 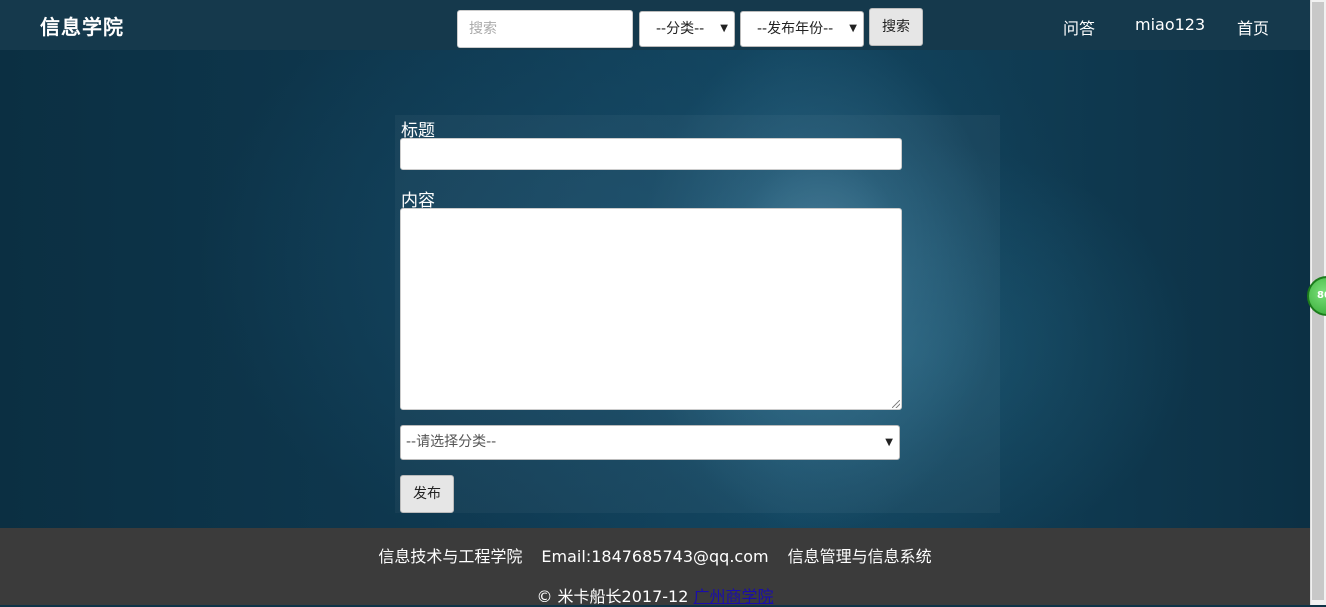 What do you see at coordinates (1079, 27) in the screenshot?
I see `nav-link-qa: 问答` at bounding box center [1079, 27].